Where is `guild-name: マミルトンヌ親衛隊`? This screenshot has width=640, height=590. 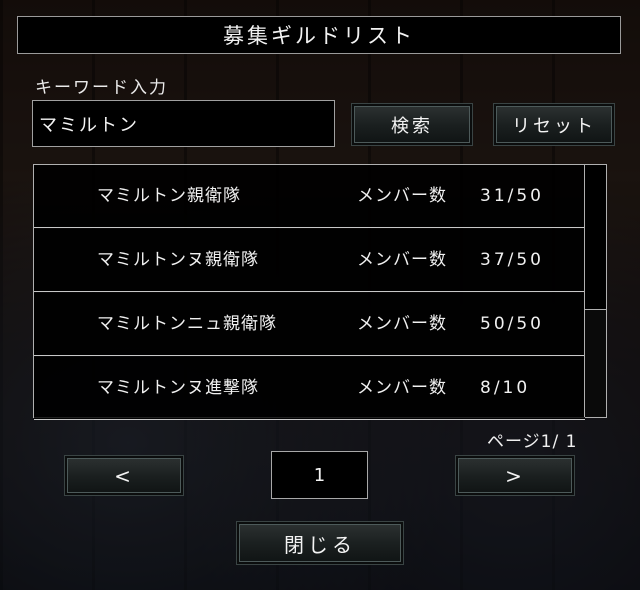 guild-name: マミルトンヌ親衛隊 is located at coordinates (178, 260).